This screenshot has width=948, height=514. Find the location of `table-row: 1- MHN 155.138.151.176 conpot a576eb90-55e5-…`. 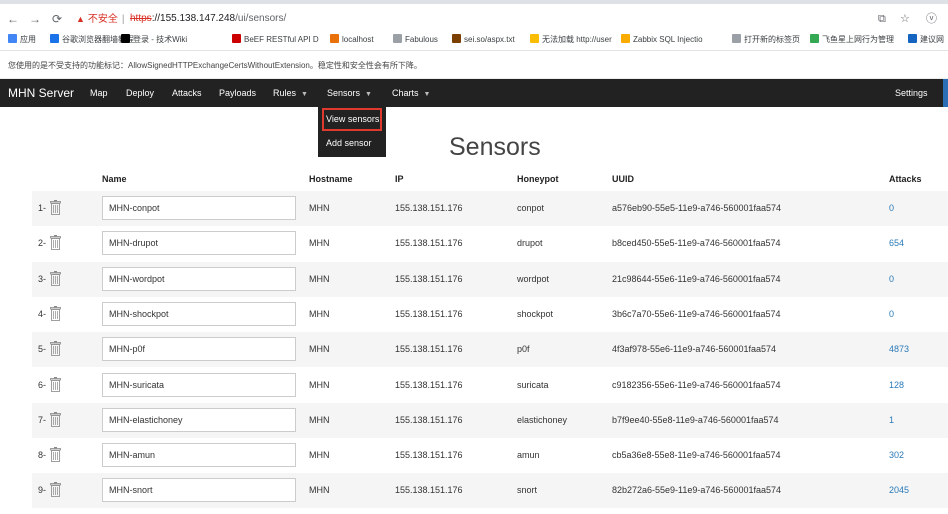

table-row: 1- MHN 155.138.151.176 conpot a576eb90-55e5-… is located at coordinates (490, 208).